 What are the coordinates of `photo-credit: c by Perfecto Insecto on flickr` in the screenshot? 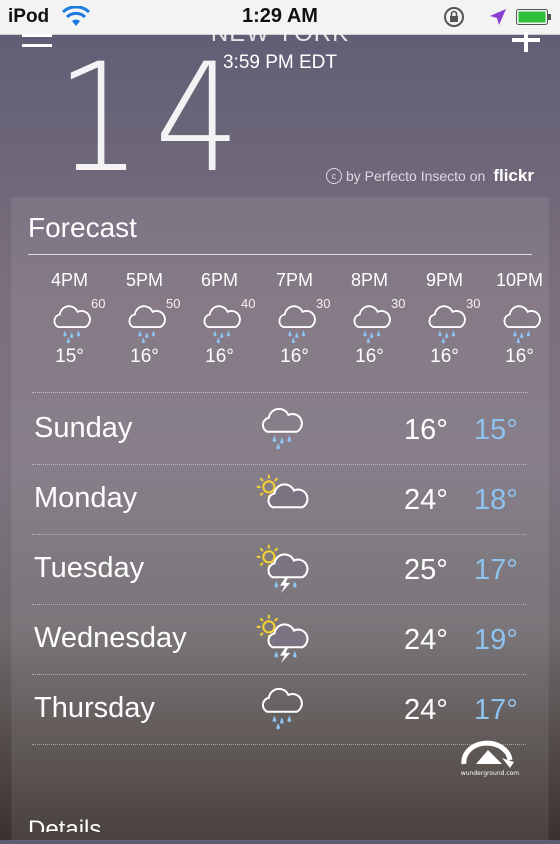 It's located at (430, 176).